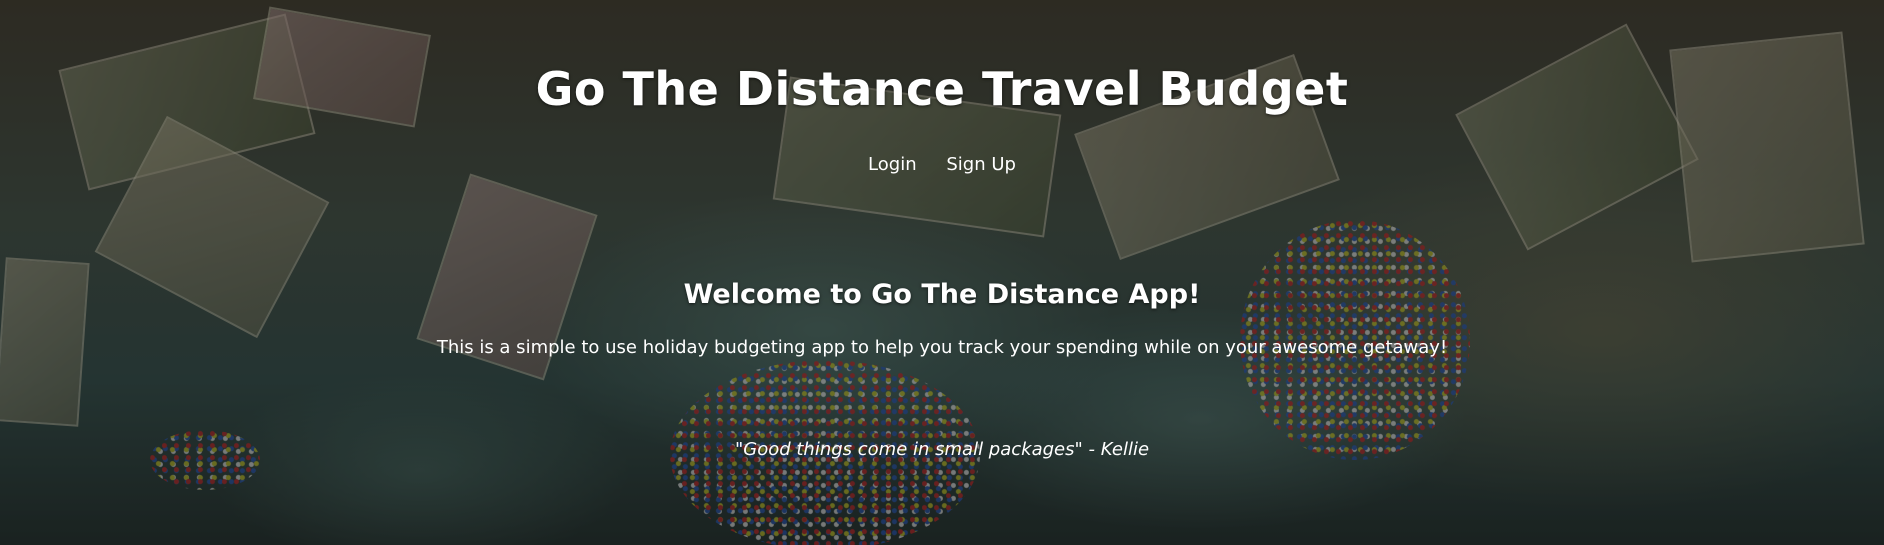  I want to click on welcome-heading: Welcome to Go The Distance App!, so click(942, 294).